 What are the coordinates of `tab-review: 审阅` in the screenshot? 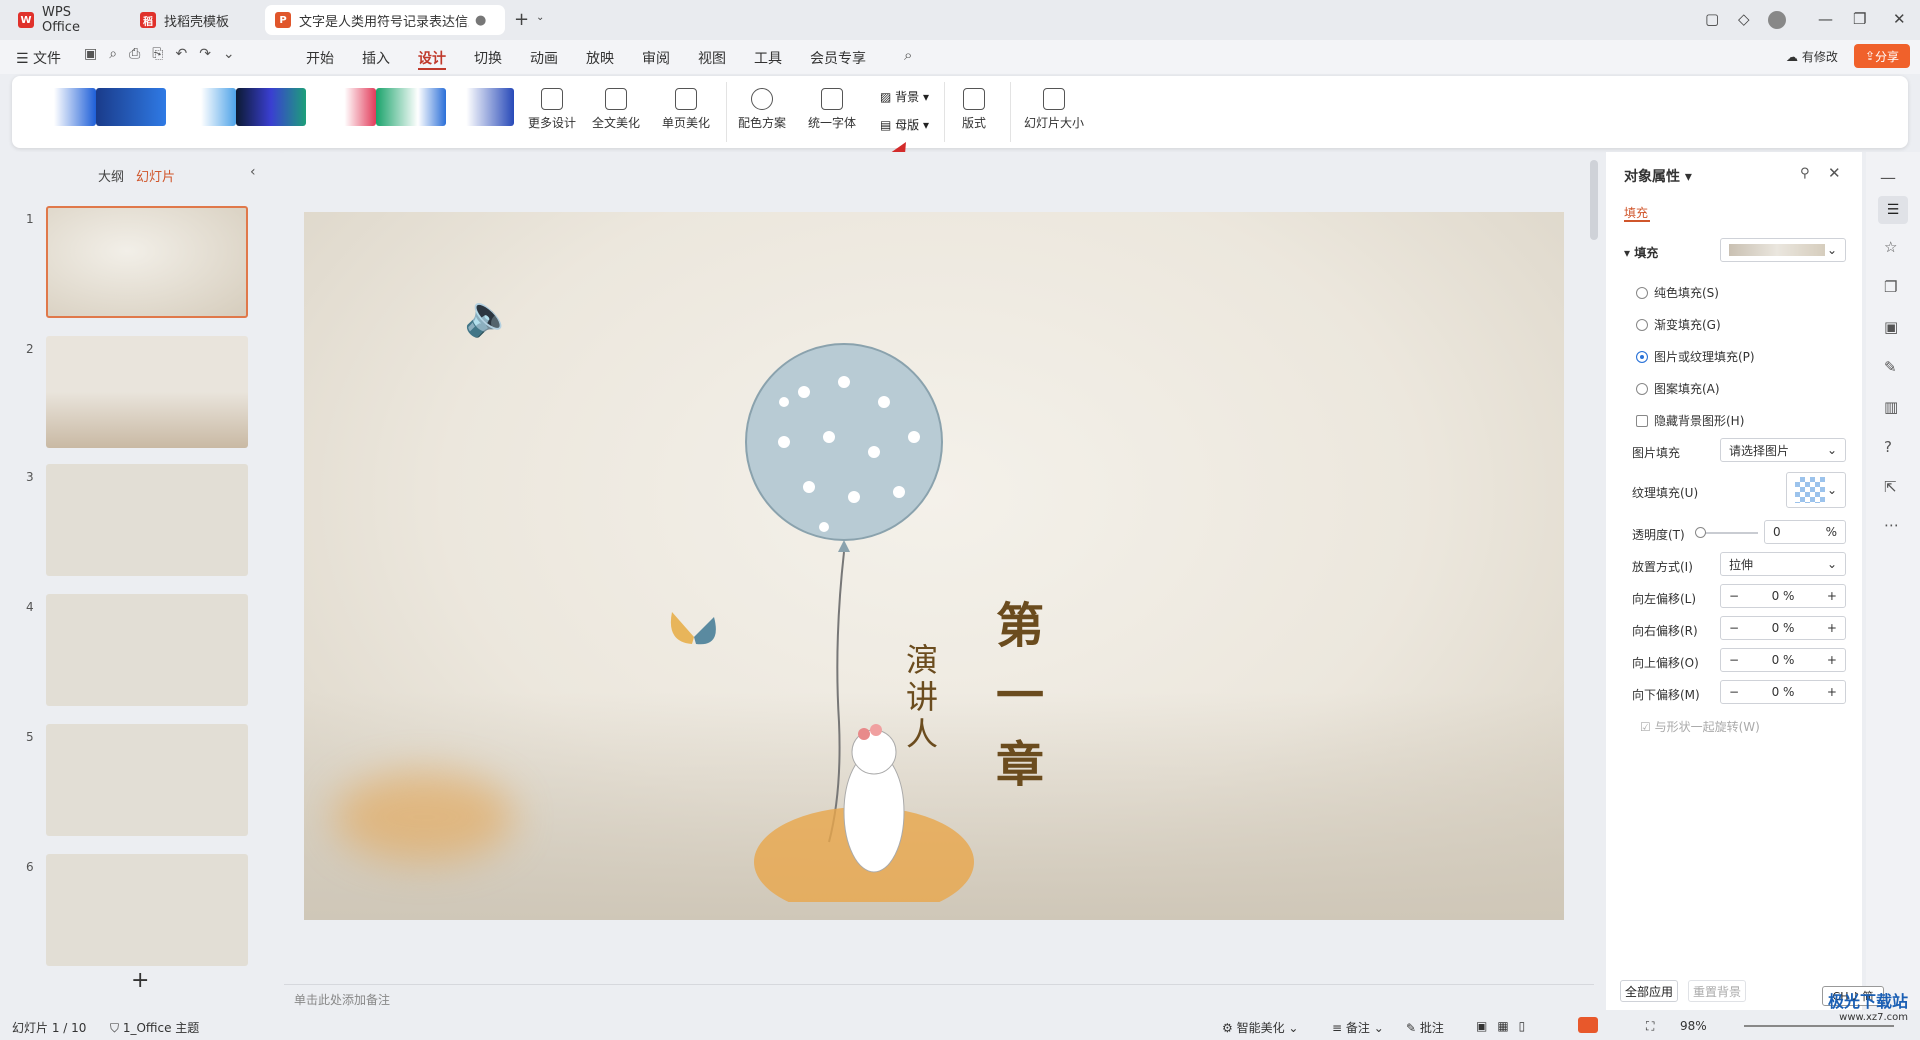 It's located at (656, 58).